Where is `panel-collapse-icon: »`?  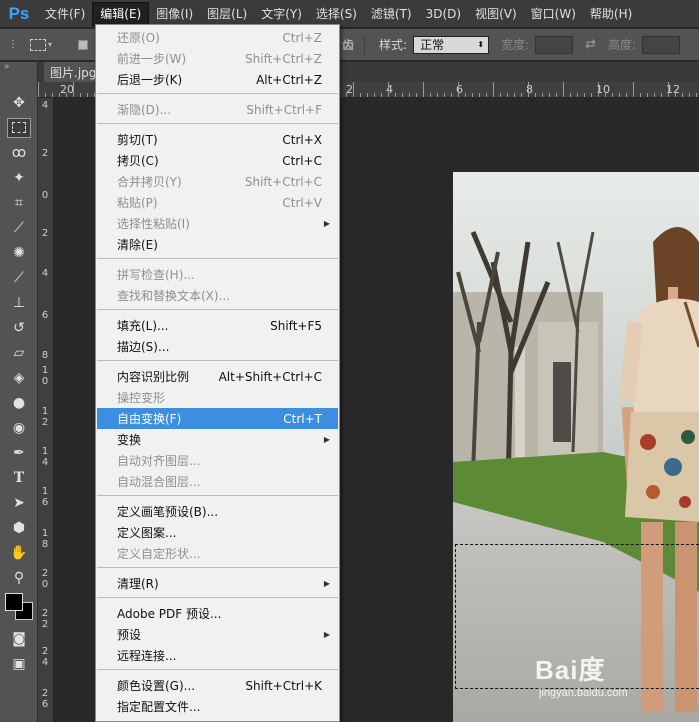
panel-collapse-icon: » is located at coordinates (18, 68).